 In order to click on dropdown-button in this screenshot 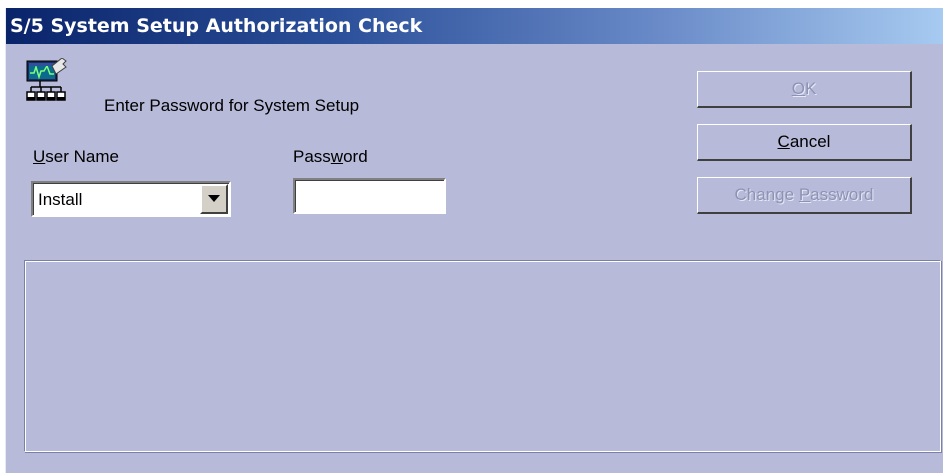, I will do `click(214, 199)`.